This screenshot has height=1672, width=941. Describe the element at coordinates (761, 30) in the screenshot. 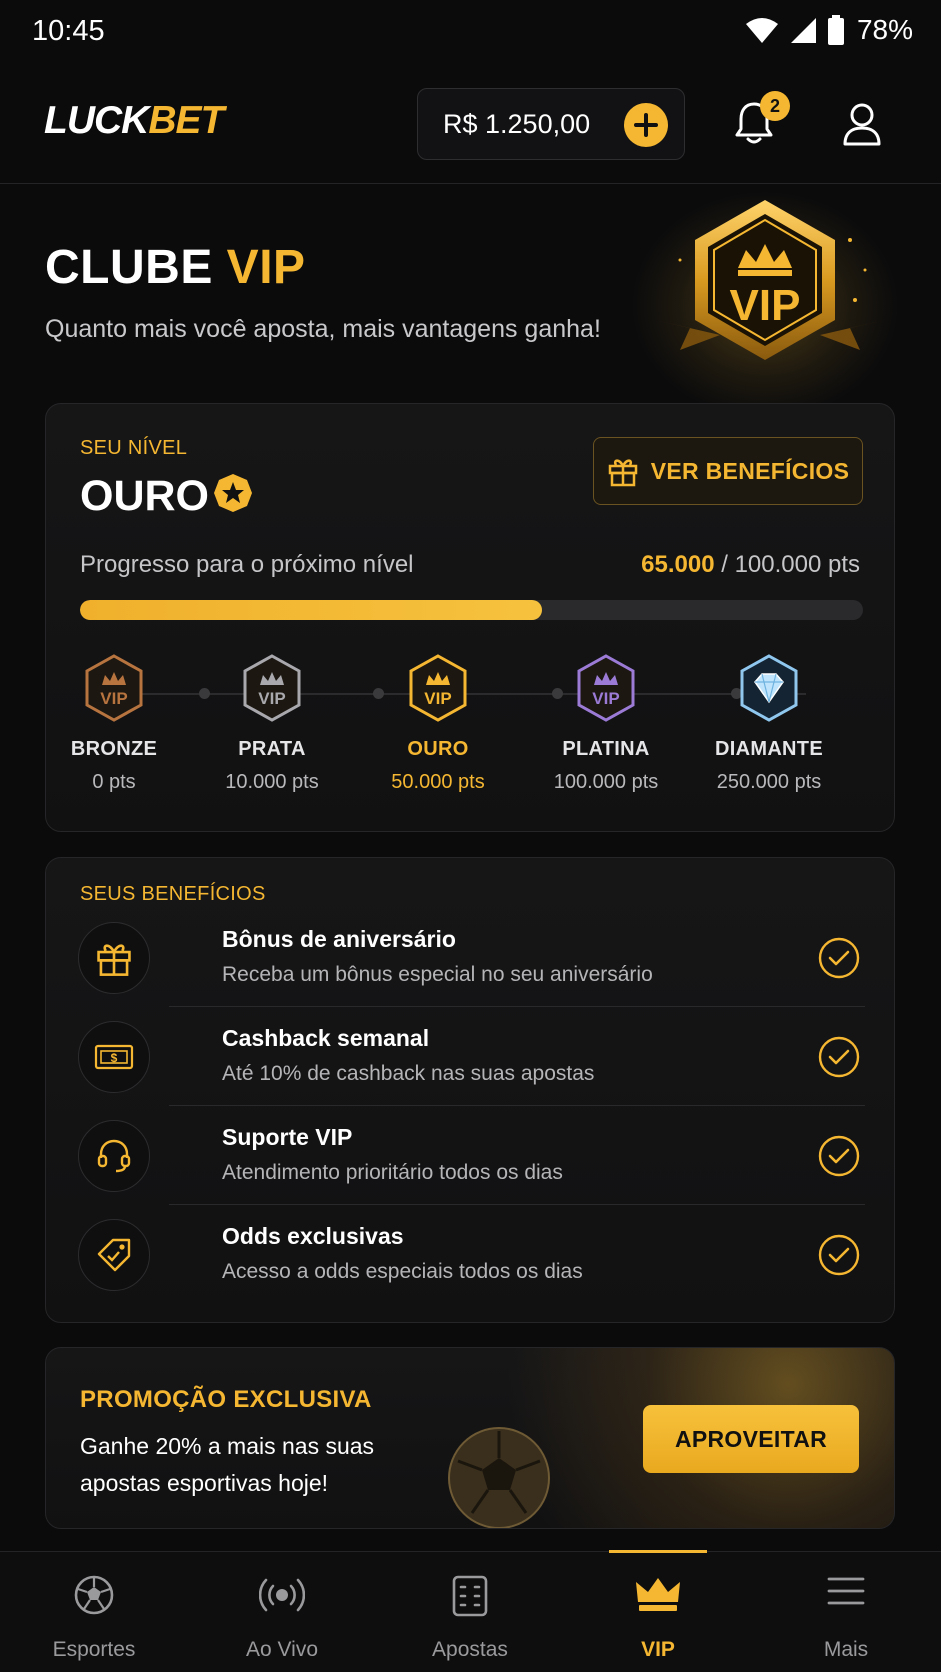

I see `wifi-icon` at that location.